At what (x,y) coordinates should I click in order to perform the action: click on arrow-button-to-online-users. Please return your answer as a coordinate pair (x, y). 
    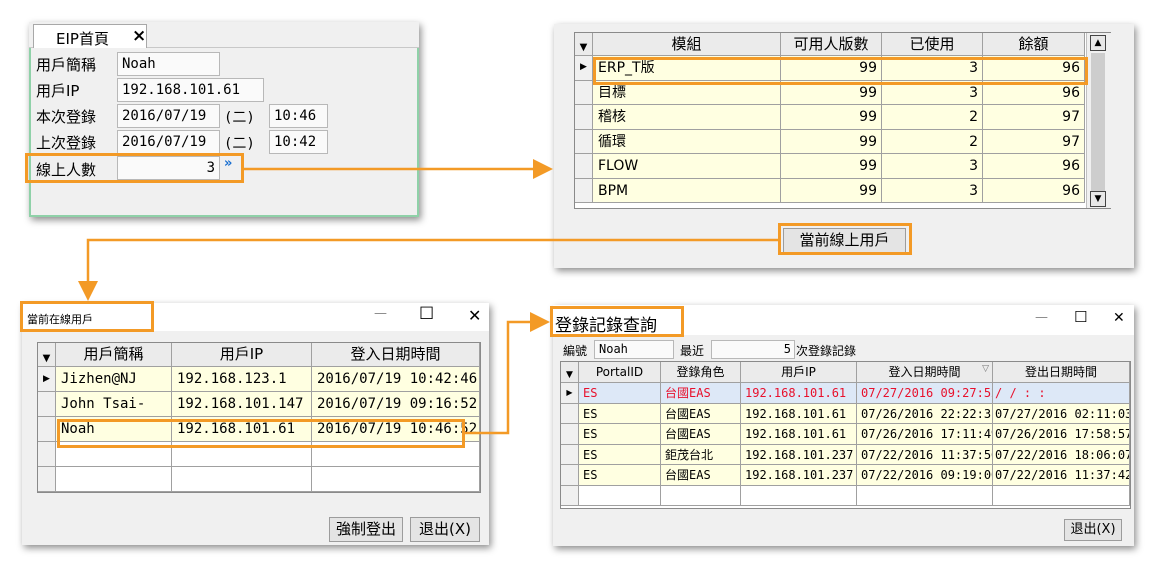
    Looking at the image, I should click on (428, 269).